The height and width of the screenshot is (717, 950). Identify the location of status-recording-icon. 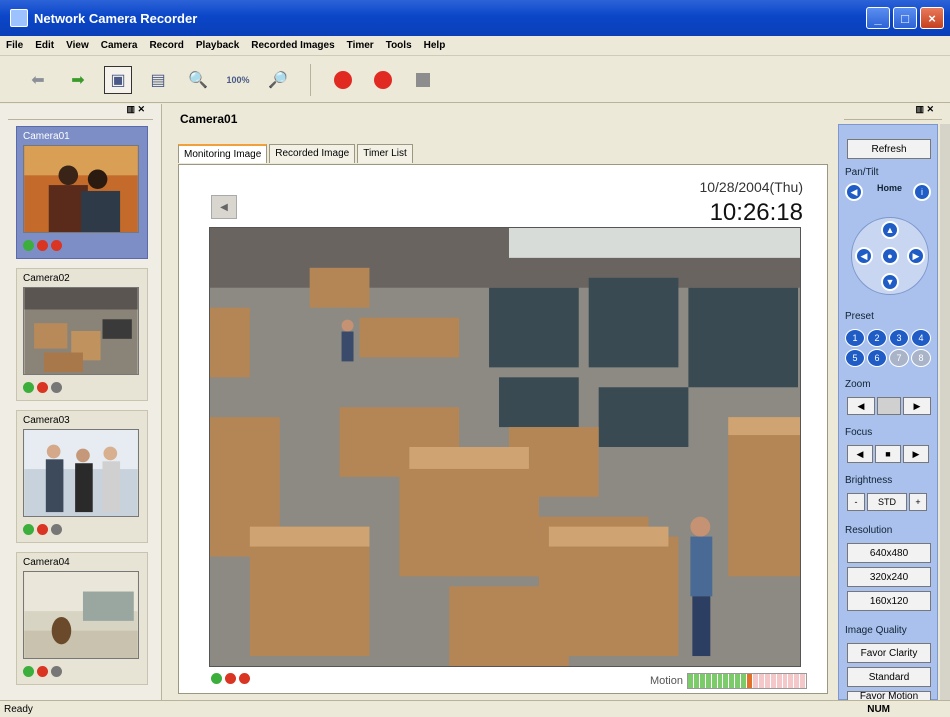
(244, 678).